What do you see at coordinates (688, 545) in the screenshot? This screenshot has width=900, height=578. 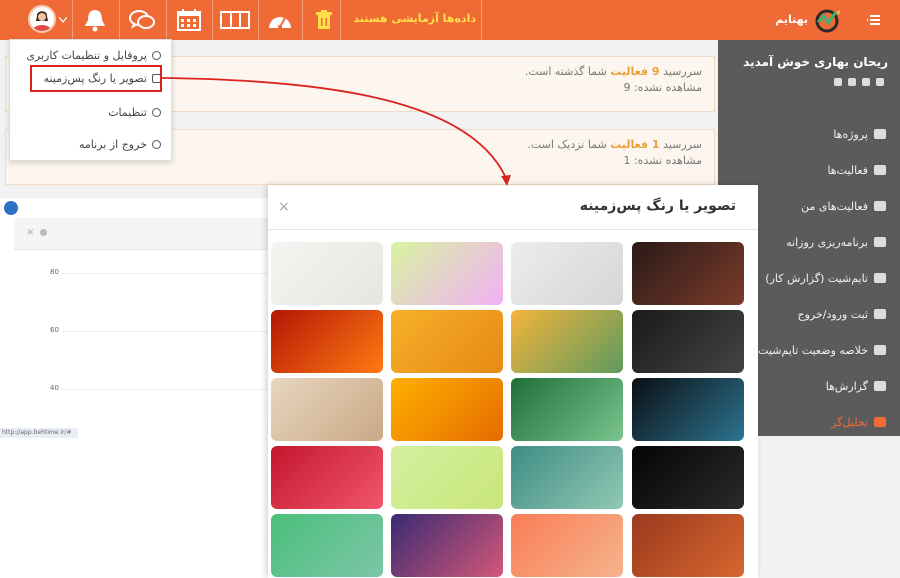 I see `background-thumbnail-brown-gradient` at bounding box center [688, 545].